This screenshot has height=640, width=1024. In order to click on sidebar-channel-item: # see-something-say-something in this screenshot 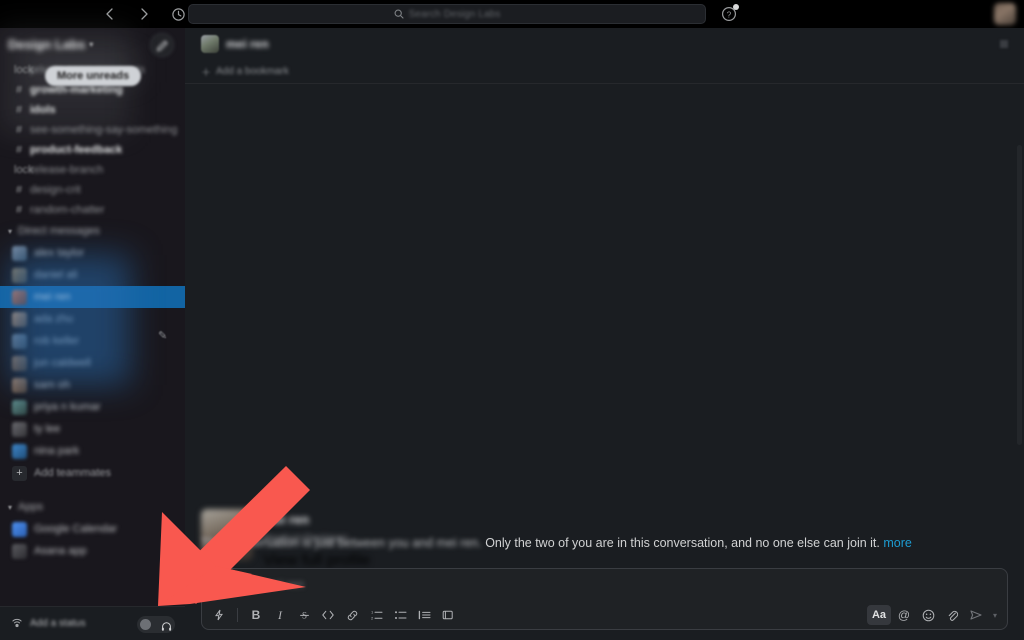, I will do `click(92, 130)`.